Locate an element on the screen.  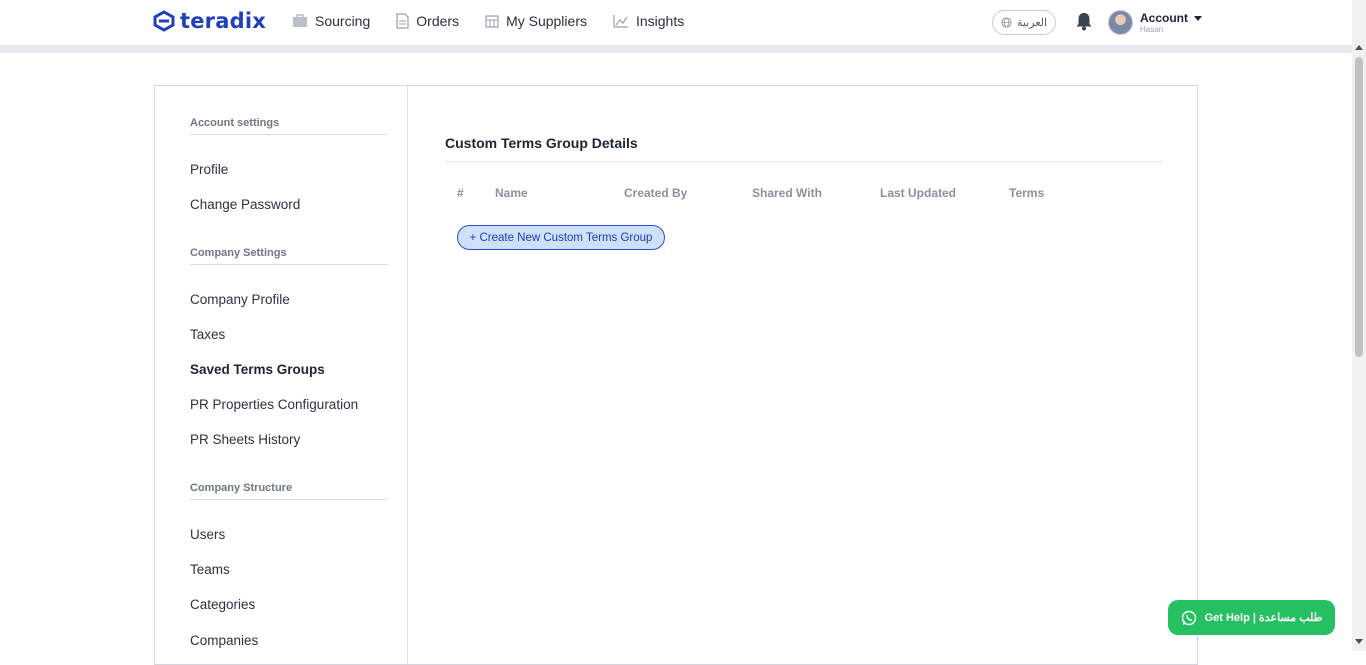
chevron-down-icon is located at coordinates (1198, 18).